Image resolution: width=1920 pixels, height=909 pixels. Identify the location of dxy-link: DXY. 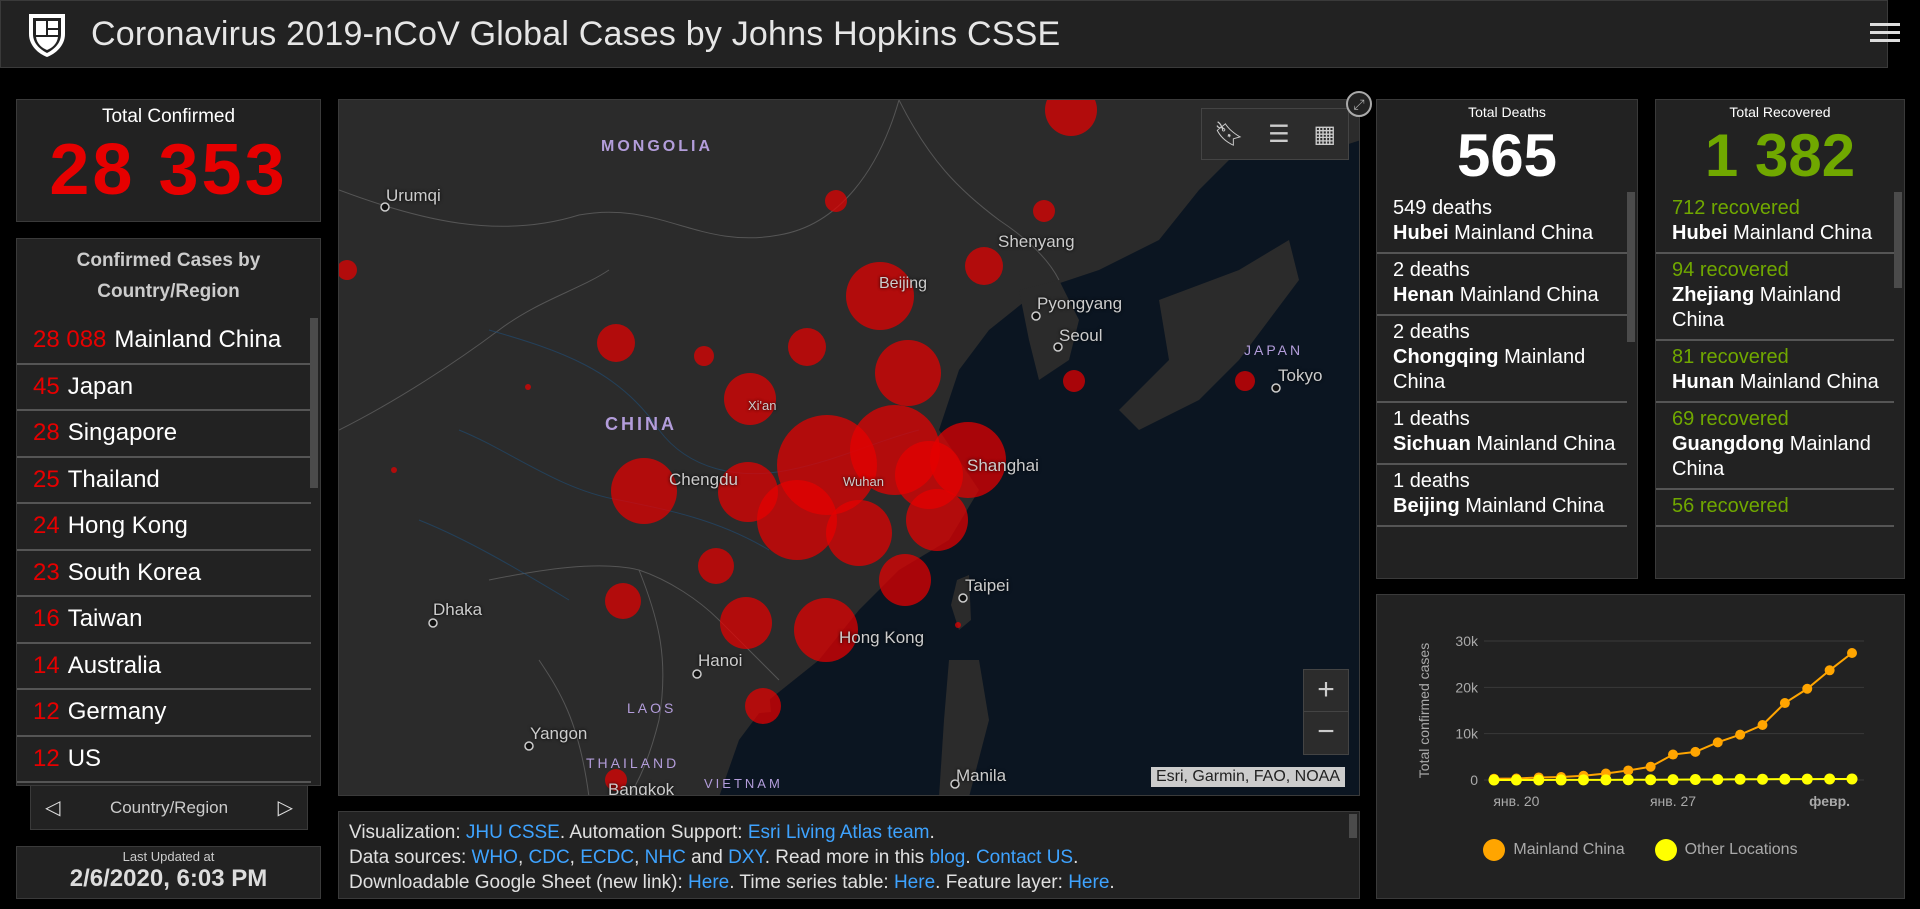
(746, 857).